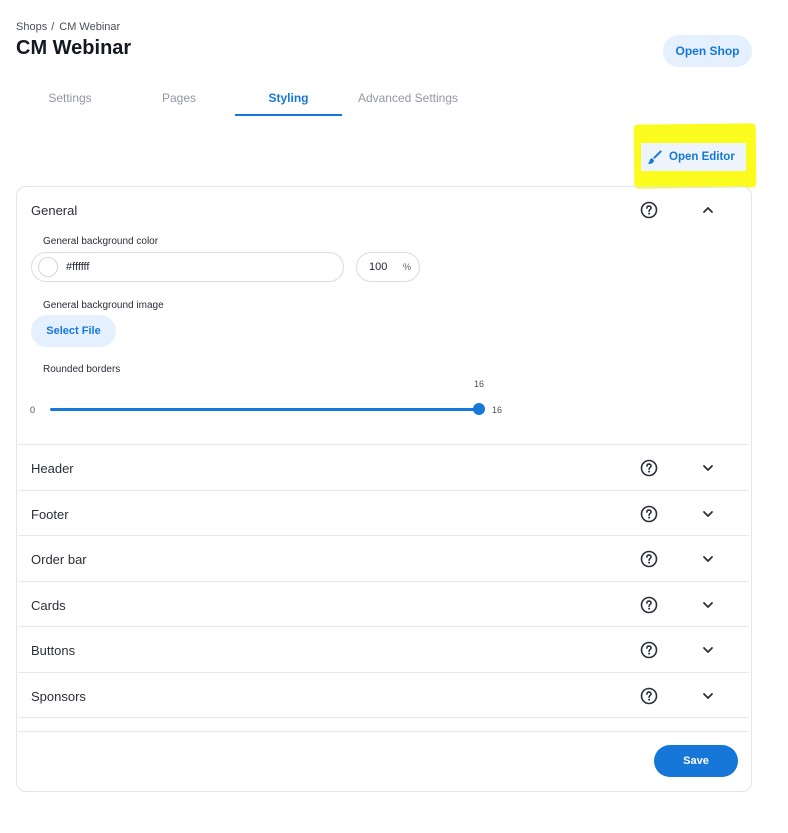 This screenshot has height=833, width=788. What do you see at coordinates (383, 468) in the screenshot?
I see `section-header-header: Header` at bounding box center [383, 468].